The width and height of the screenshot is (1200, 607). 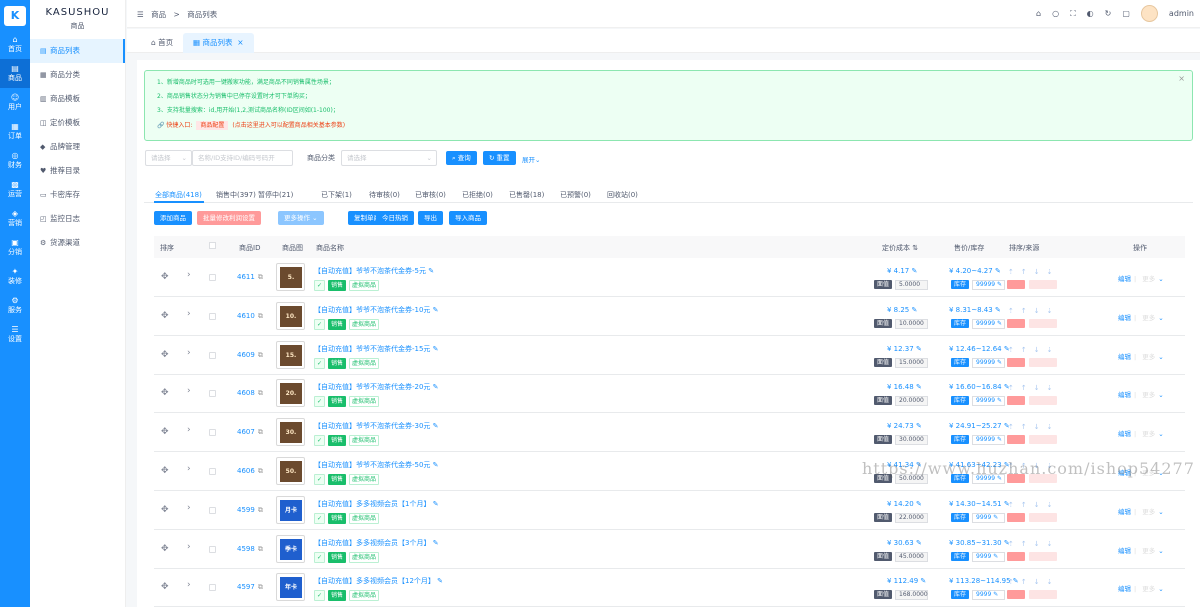 I want to click on sale-price: ¥ 30.85~31.30 ✎, so click(x=979, y=543).